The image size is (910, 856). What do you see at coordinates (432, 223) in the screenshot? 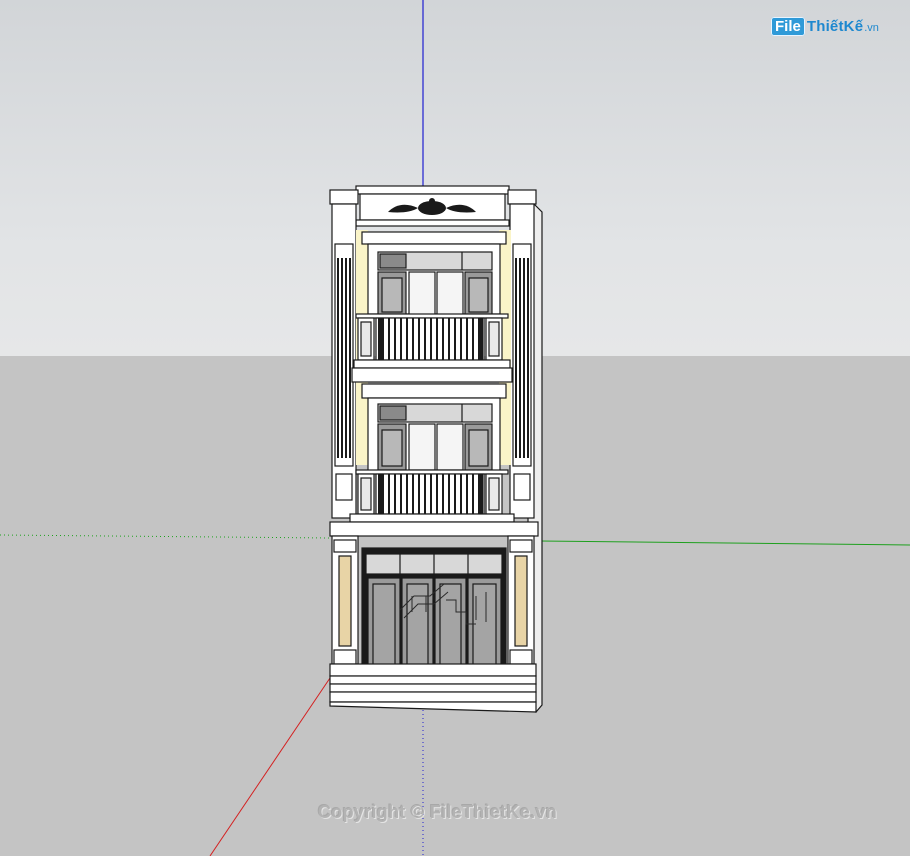
I see `parapet-ledge` at bounding box center [432, 223].